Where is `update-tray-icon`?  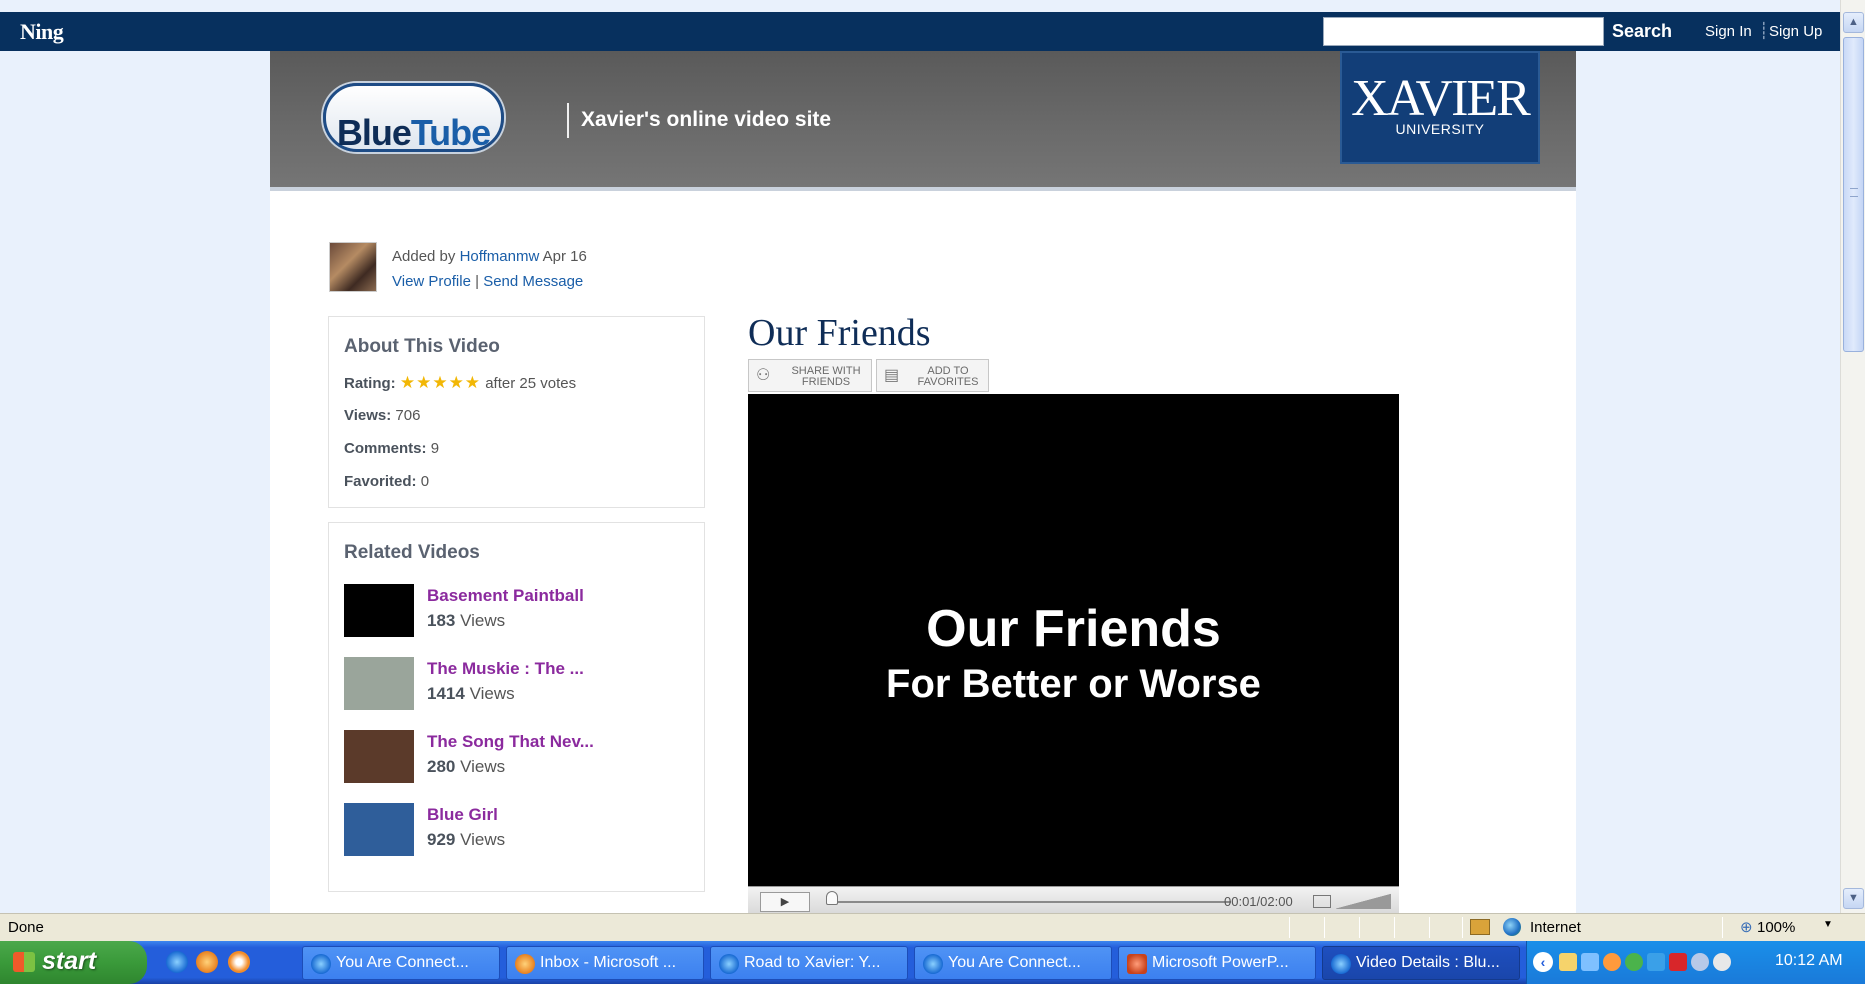
update-tray-icon is located at coordinates (1722, 962).